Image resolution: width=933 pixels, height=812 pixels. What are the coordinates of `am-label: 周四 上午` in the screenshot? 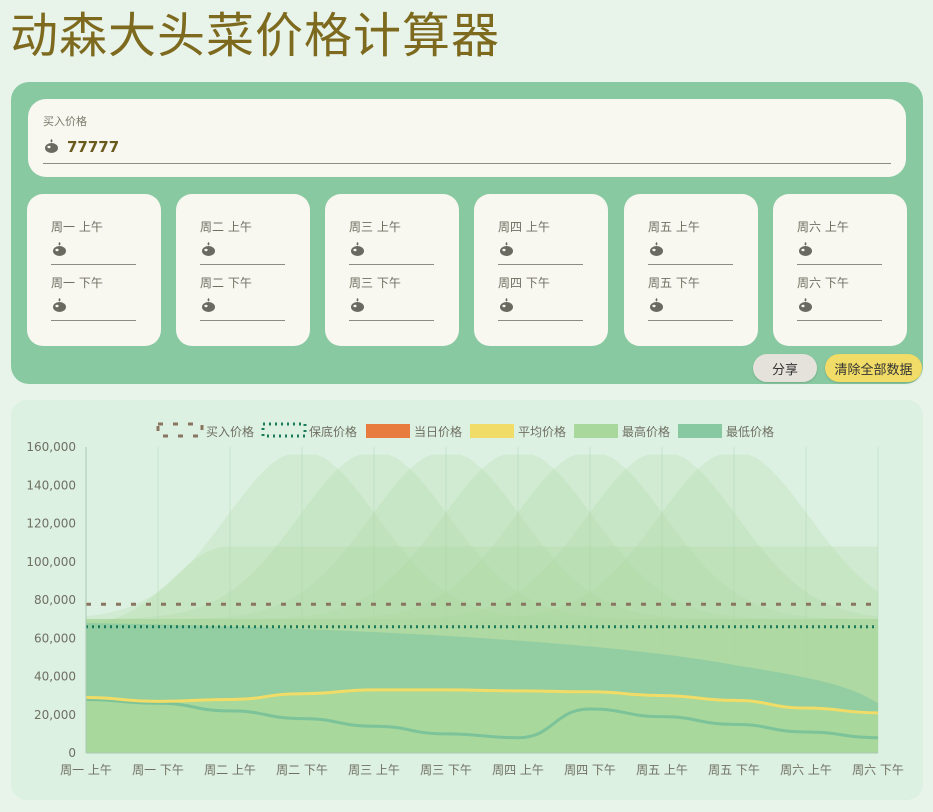 It's located at (524, 227).